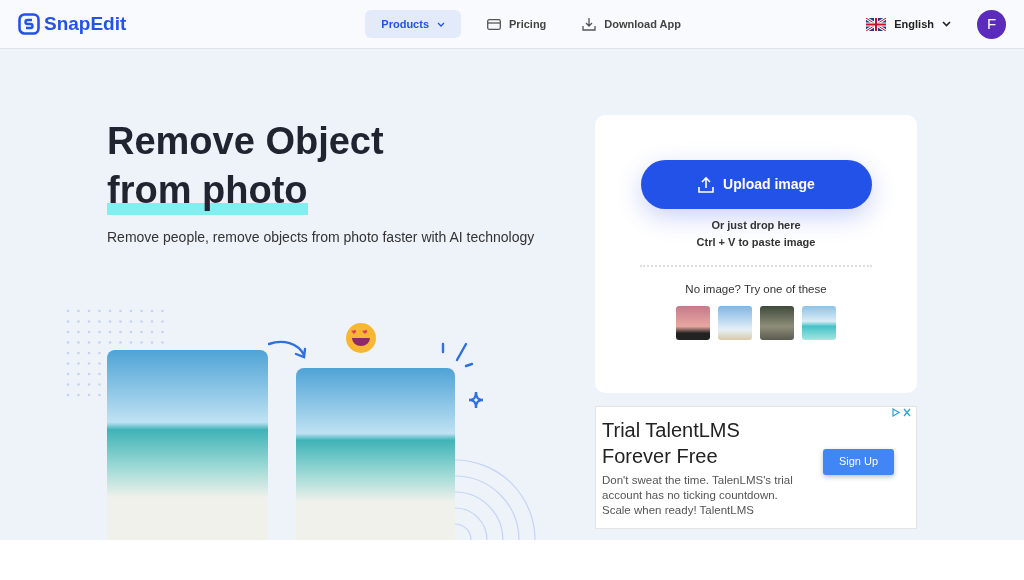  I want to click on nav-tab: Products, so click(413, 24).